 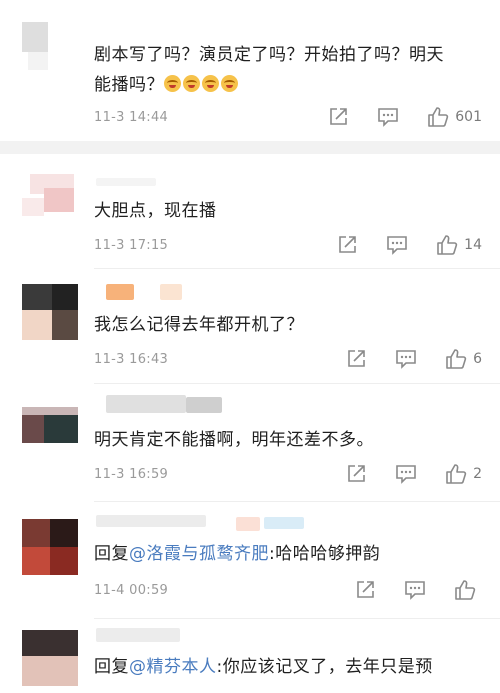 What do you see at coordinates (38, 61) in the screenshot?
I see `avatar-fragment` at bounding box center [38, 61].